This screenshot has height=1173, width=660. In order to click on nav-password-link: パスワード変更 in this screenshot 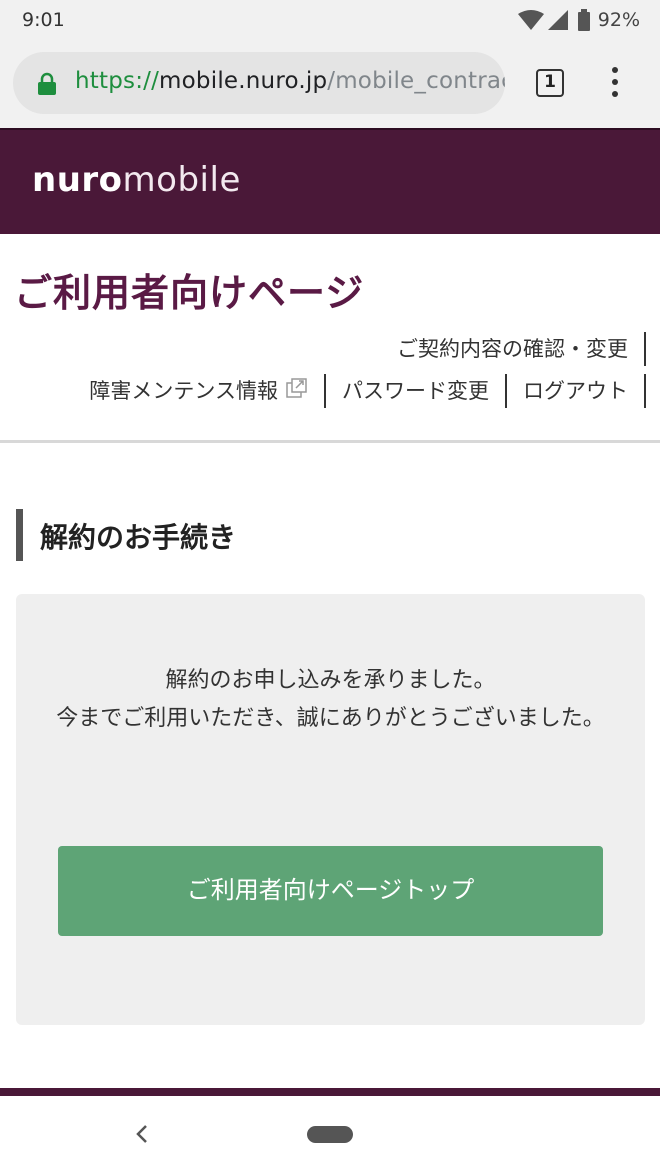, I will do `click(416, 391)`.